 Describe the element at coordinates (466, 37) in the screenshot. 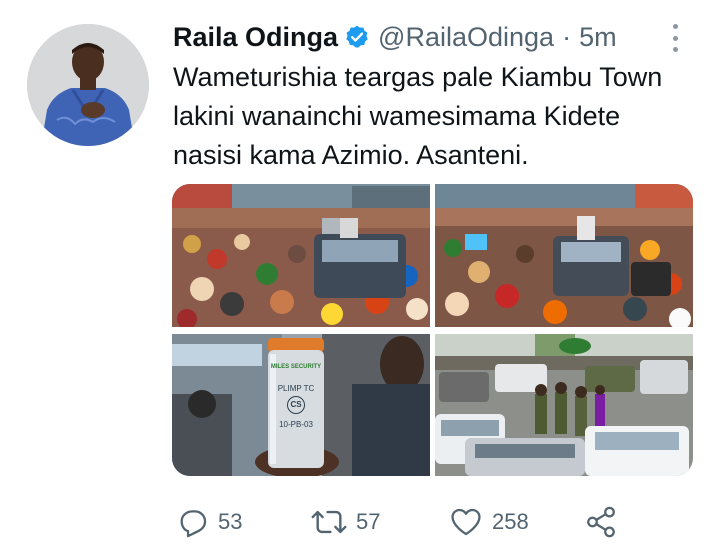

I see `author-handle: @RailaOdinga` at that location.